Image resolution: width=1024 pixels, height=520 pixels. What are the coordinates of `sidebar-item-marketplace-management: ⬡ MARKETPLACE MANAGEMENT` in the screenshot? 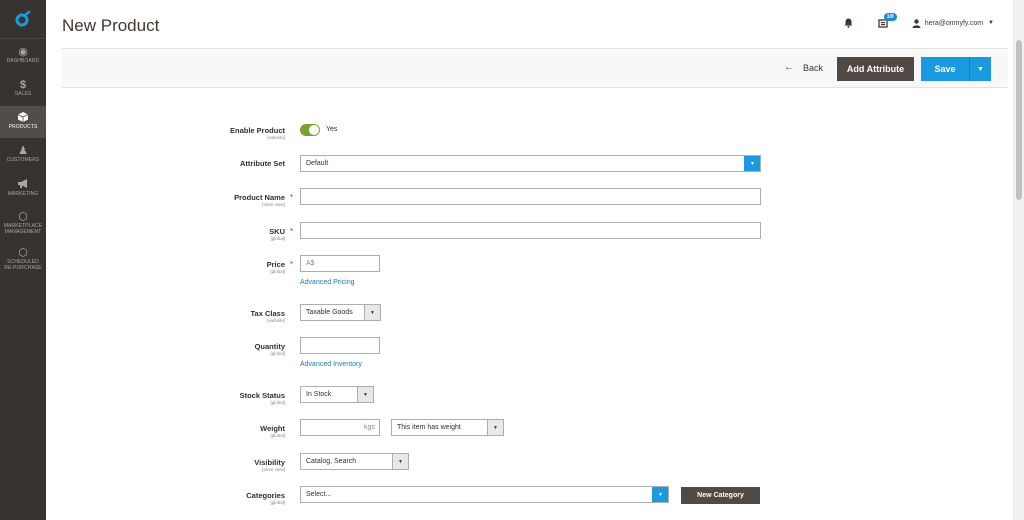 It's located at (23, 226).